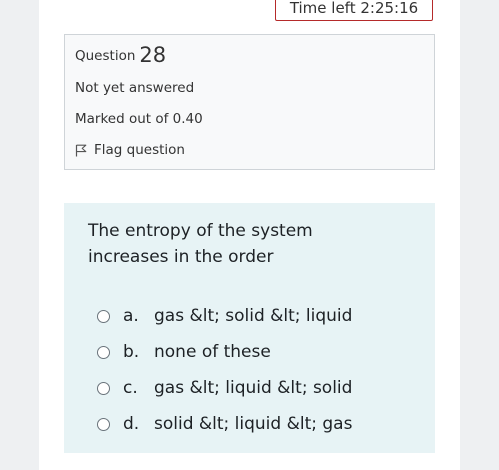  Describe the element at coordinates (103, 388) in the screenshot. I see `radio-button-c` at that location.